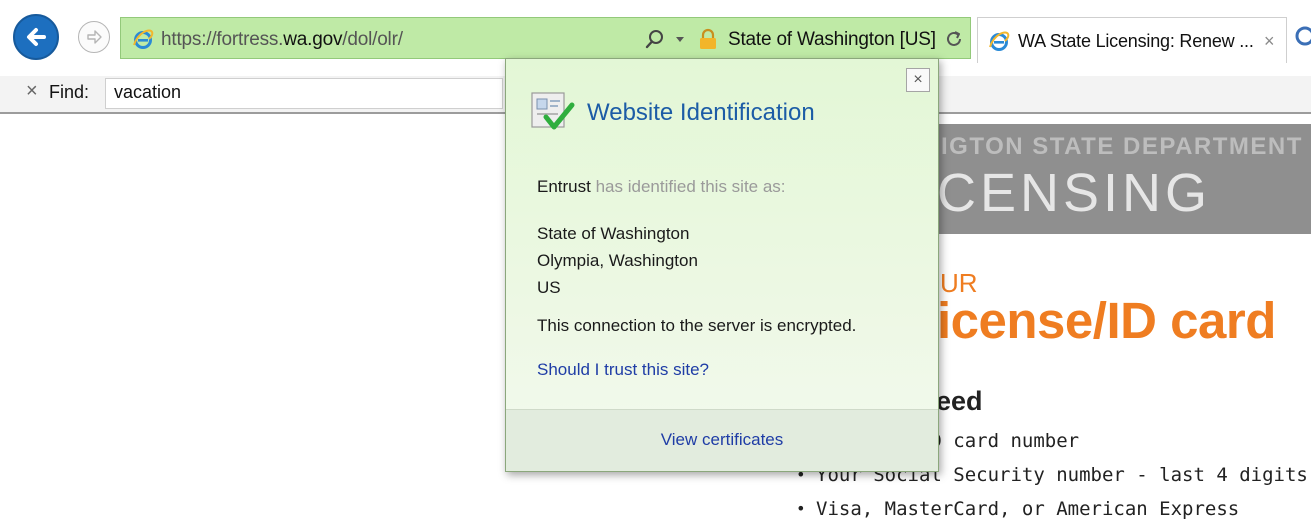 This screenshot has width=1311, height=524. I want to click on what-you-need-heading: eed, so click(959, 401).